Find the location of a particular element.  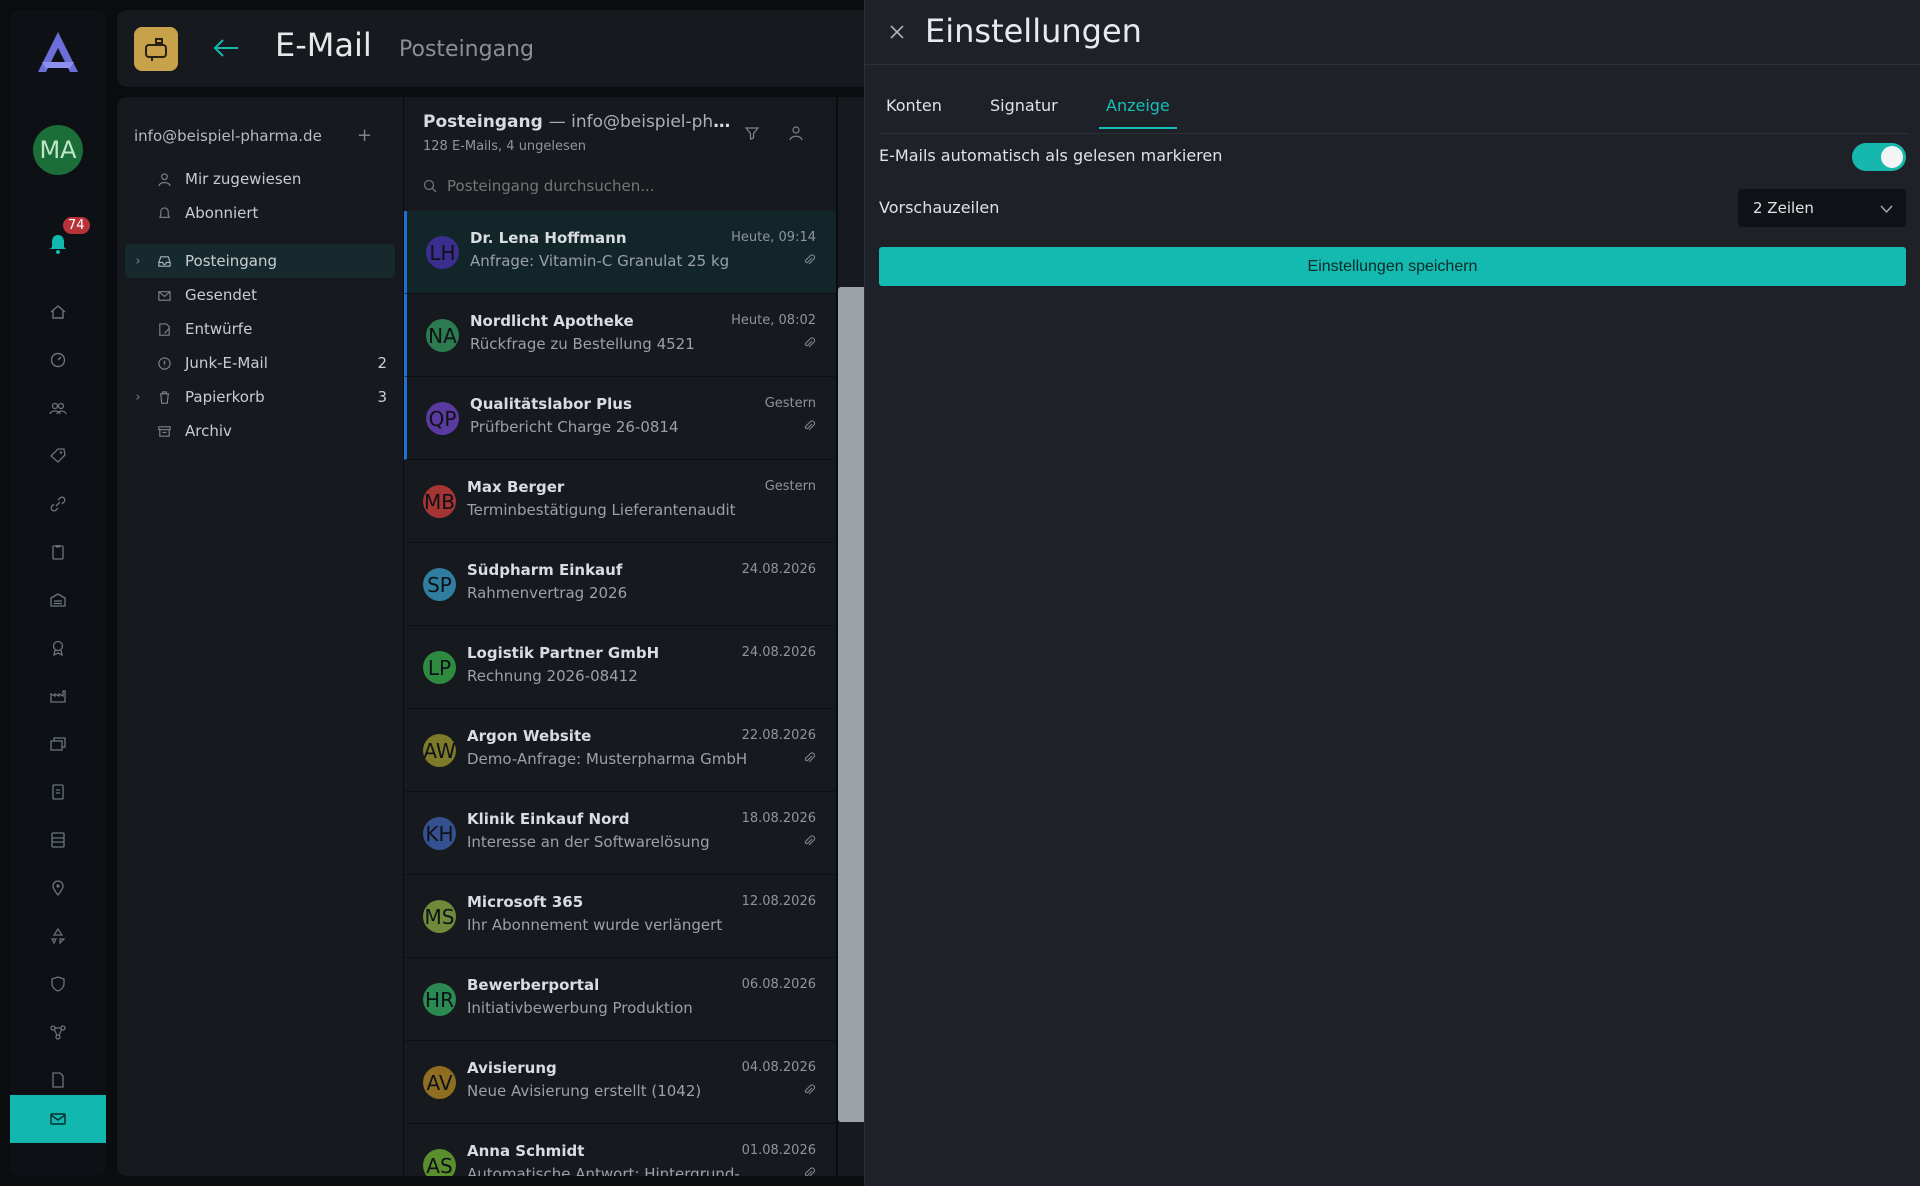

nav-home-icon is located at coordinates (58, 312).